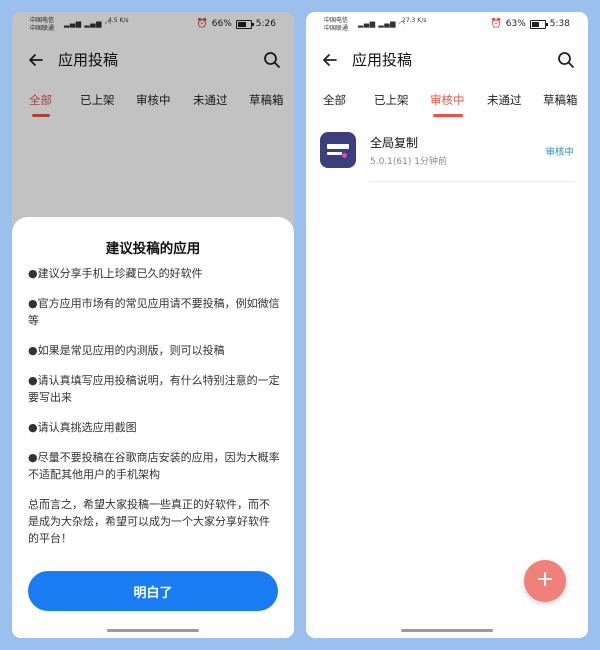 Image resolution: width=600 pixels, height=650 pixels. What do you see at coordinates (338, 150) in the screenshot?
I see `app-icon` at bounding box center [338, 150].